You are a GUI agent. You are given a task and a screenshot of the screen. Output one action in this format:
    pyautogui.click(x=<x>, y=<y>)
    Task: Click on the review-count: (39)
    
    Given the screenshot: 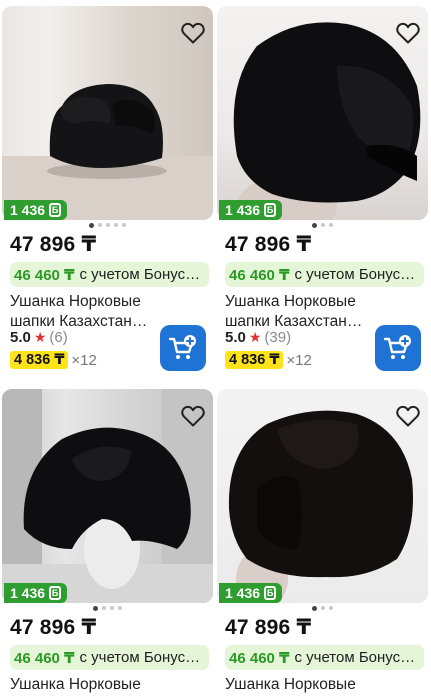 What is the action you would take?
    pyautogui.click(x=278, y=337)
    